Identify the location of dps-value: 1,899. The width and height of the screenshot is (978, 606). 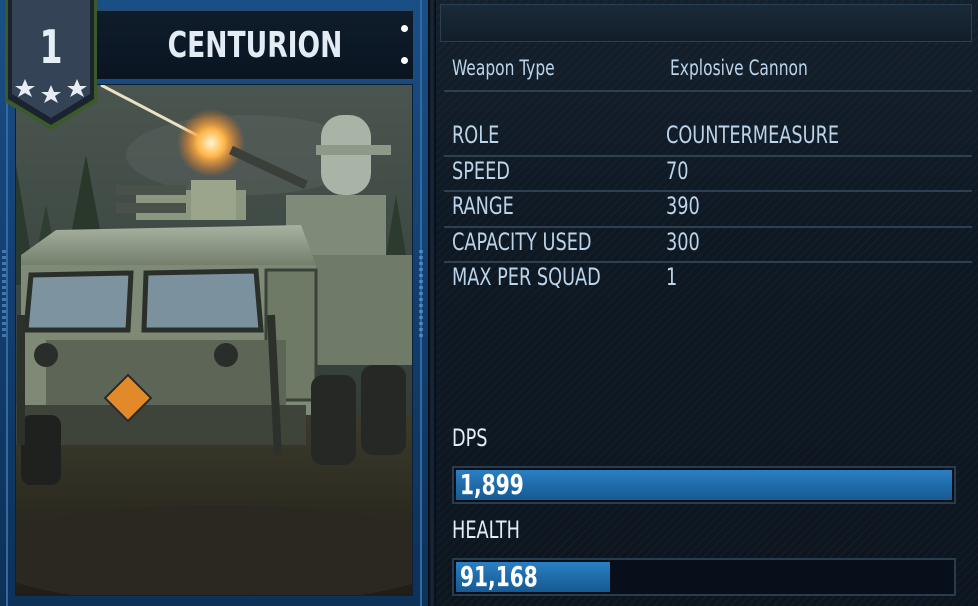
(492, 484).